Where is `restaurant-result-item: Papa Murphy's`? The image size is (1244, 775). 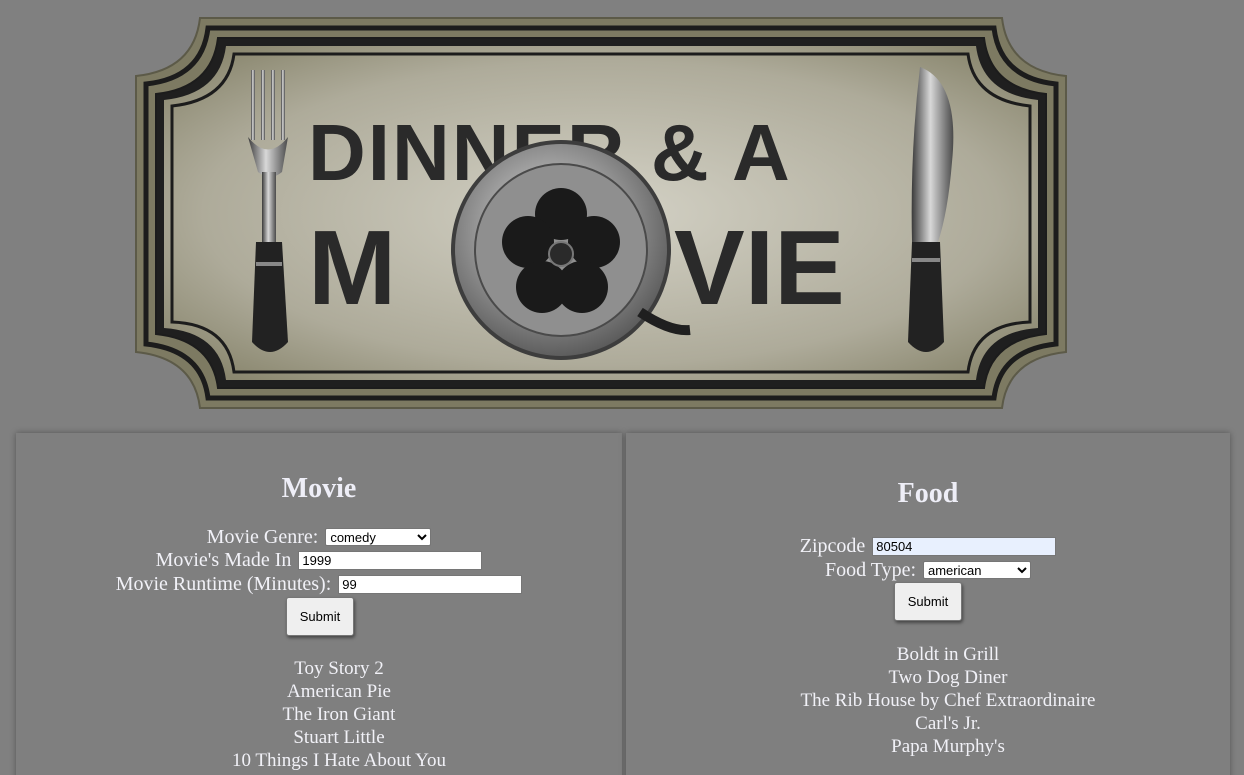 restaurant-result-item: Papa Murphy's is located at coordinates (948, 746).